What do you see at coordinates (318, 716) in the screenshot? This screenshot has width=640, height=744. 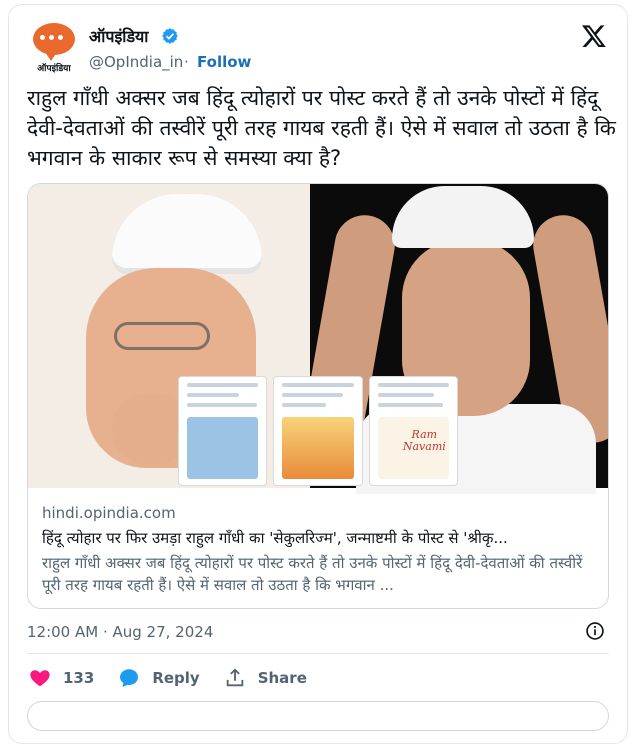 I see `read-more-button` at bounding box center [318, 716].